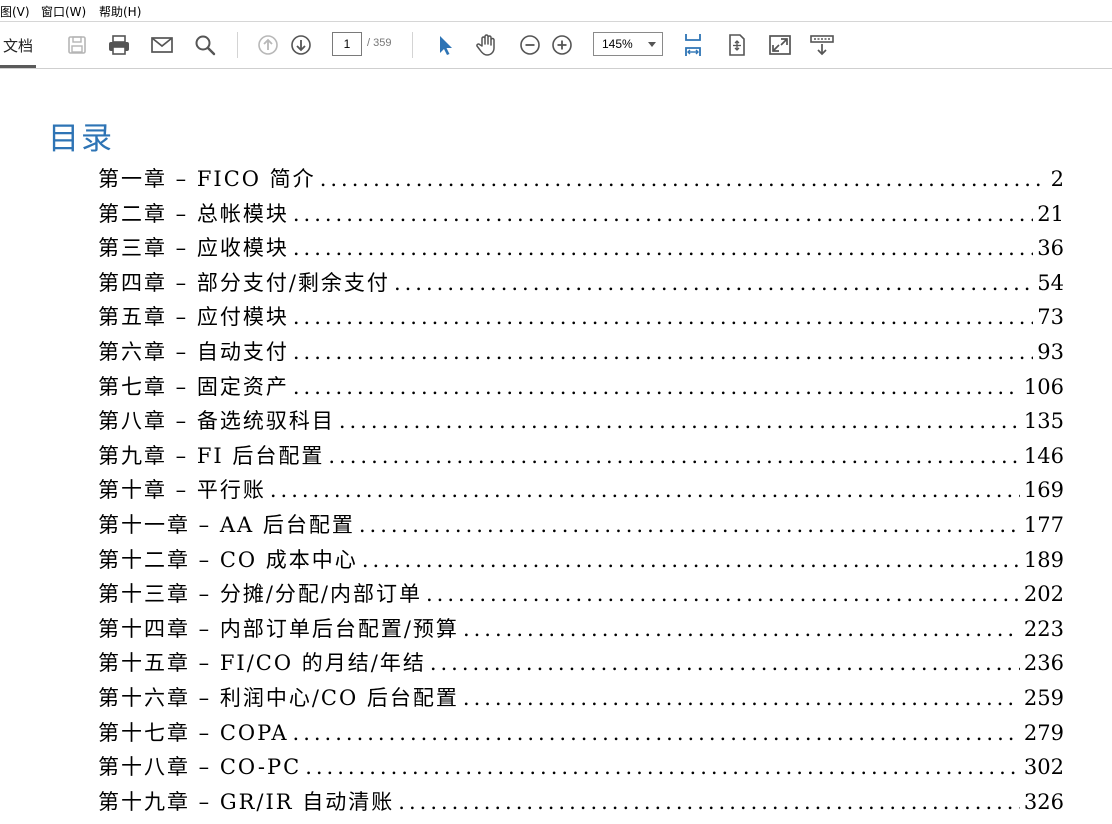 The width and height of the screenshot is (1112, 824). I want to click on toc-entry-title: 第十八章 – CO-PC, so click(200, 767).